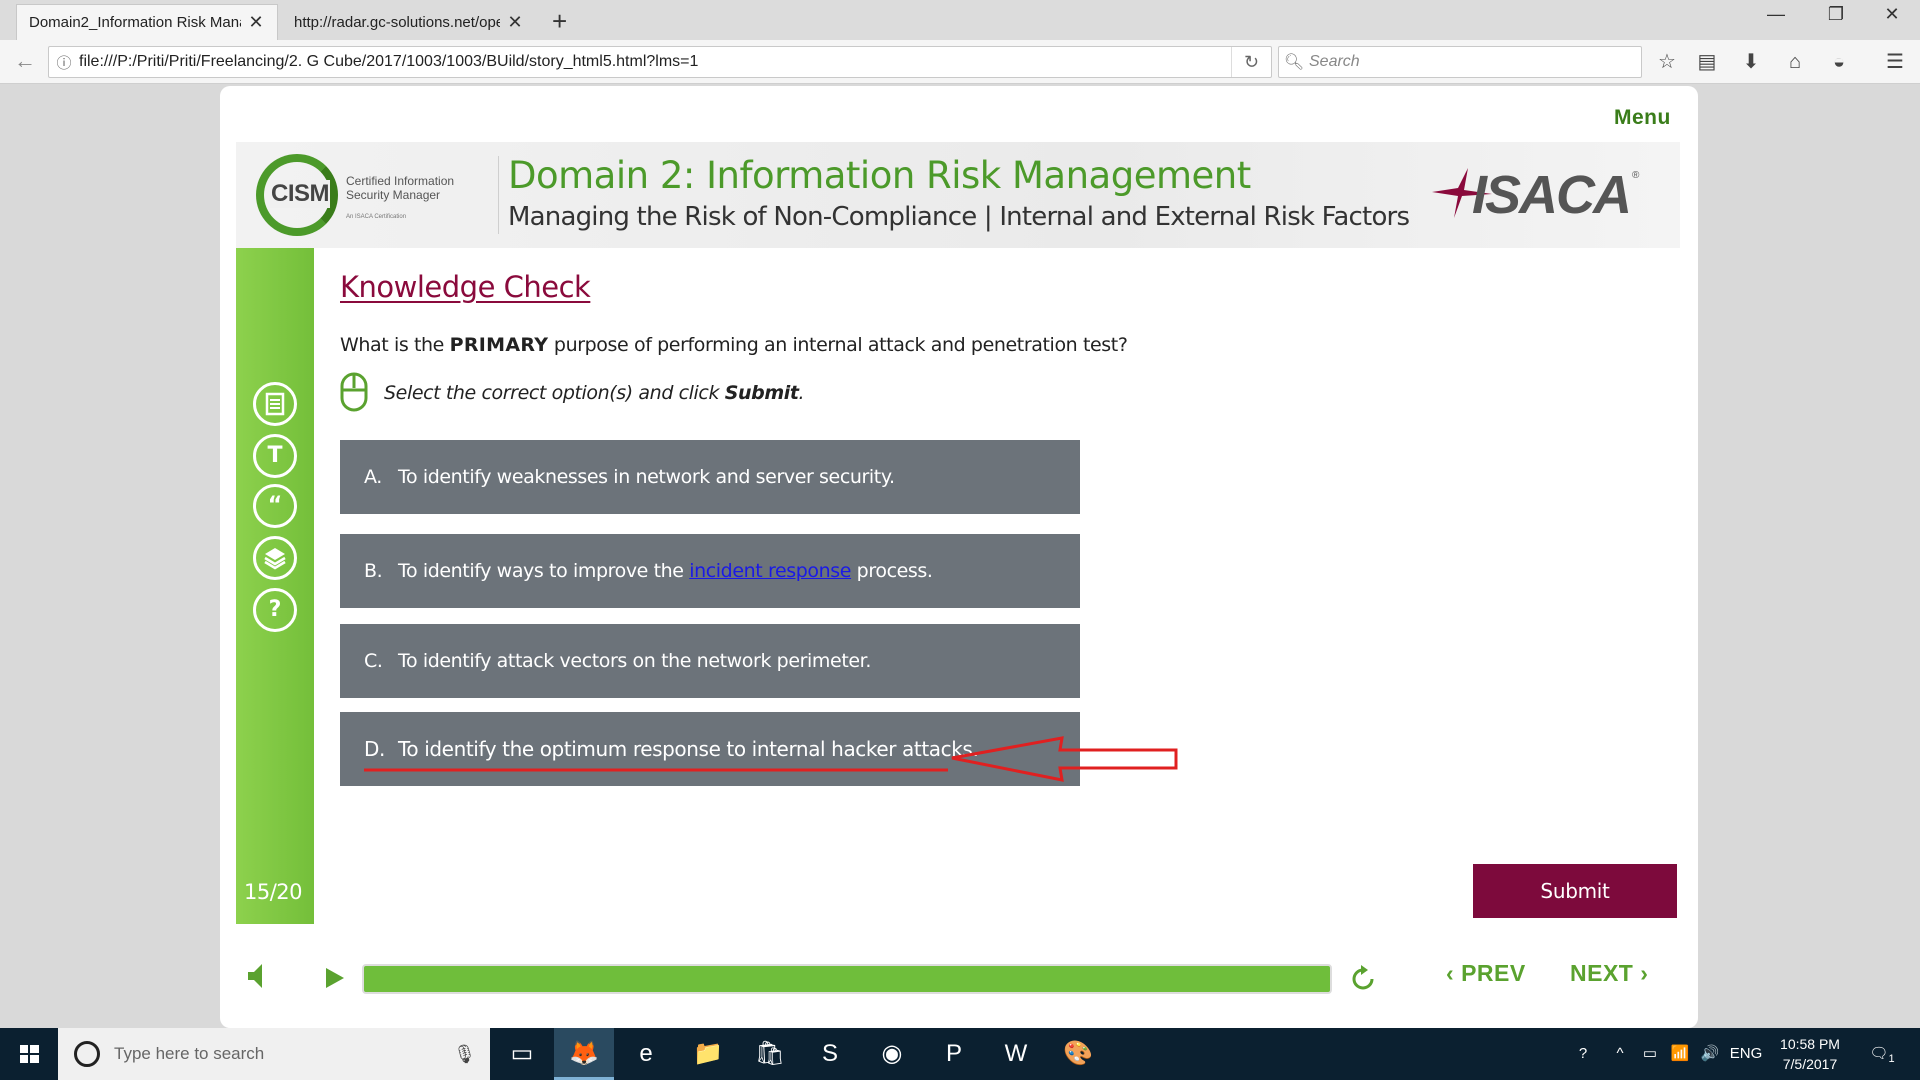 This screenshot has height=1080, width=1920. What do you see at coordinates (275, 506) in the screenshot?
I see `quote-icon: “` at bounding box center [275, 506].